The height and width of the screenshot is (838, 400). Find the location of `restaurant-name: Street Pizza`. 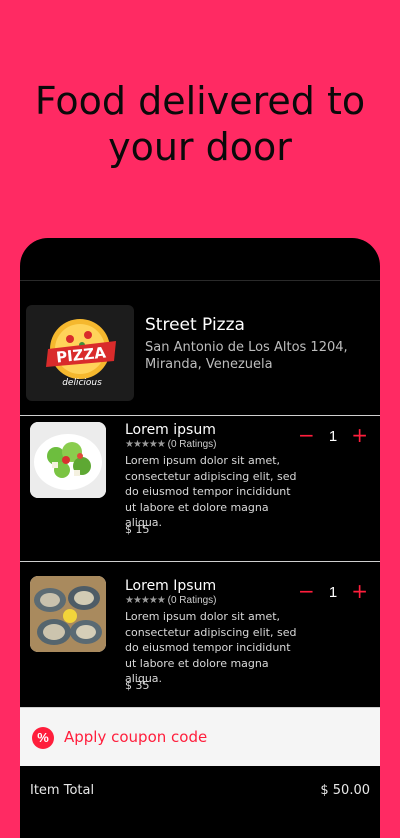

restaurant-name: Street Pizza is located at coordinates (195, 325).